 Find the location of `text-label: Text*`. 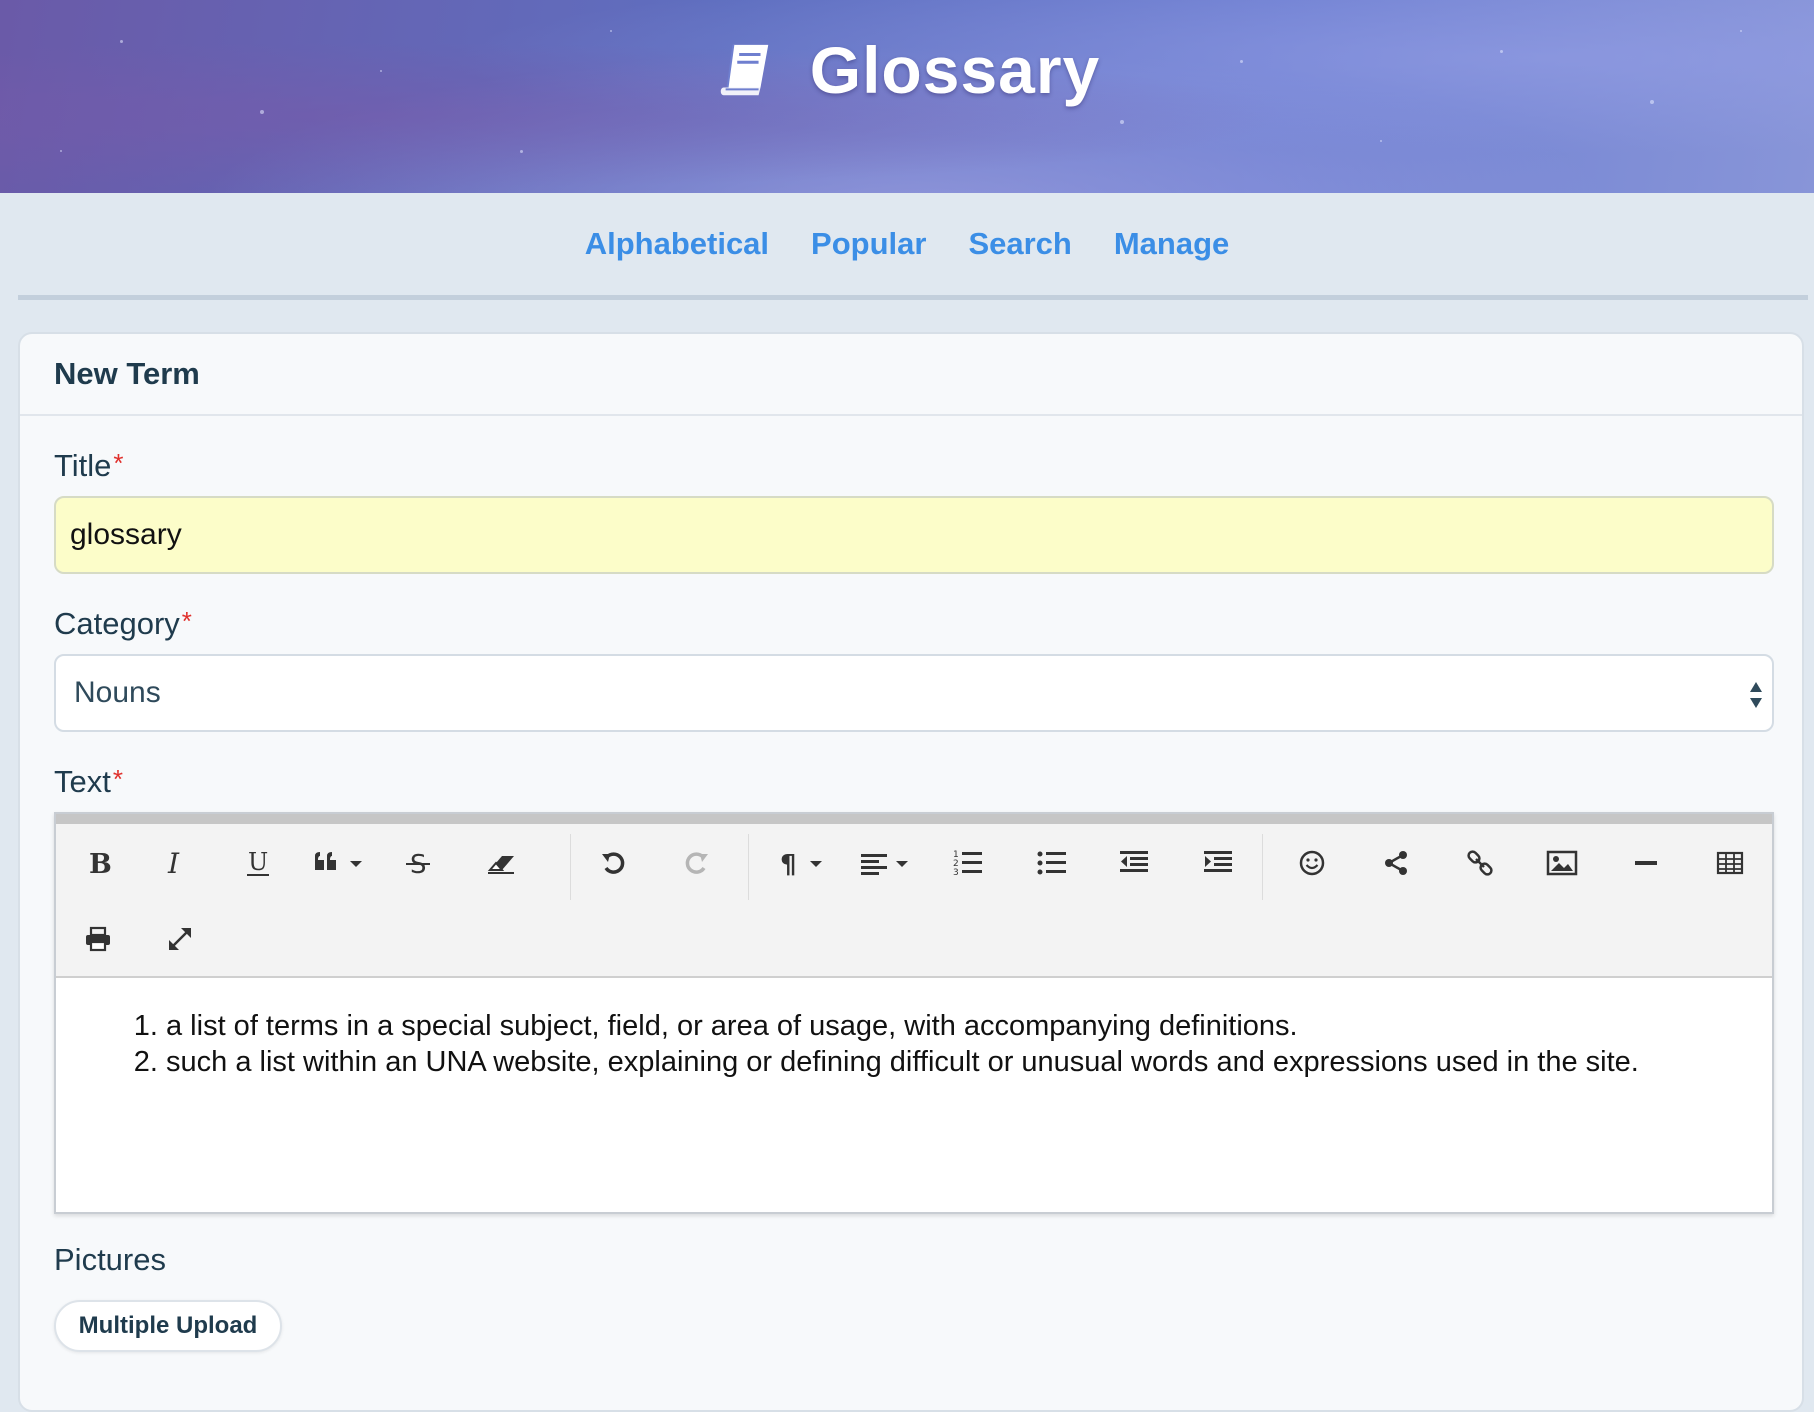

text-label: Text* is located at coordinates (88, 782).